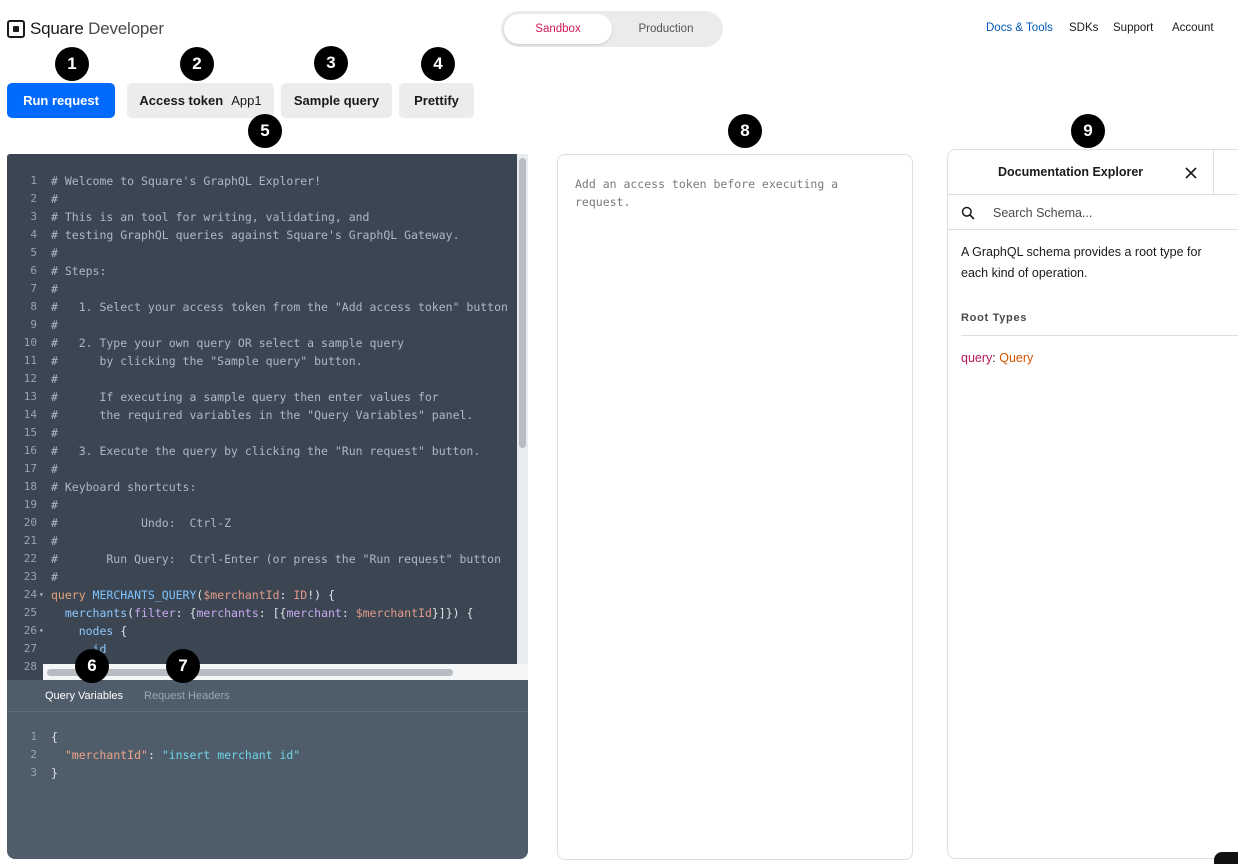 Image resolution: width=1238 pixels, height=864 pixels. Describe the element at coordinates (272, 613) in the screenshot. I see `code-token: : [{` at that location.